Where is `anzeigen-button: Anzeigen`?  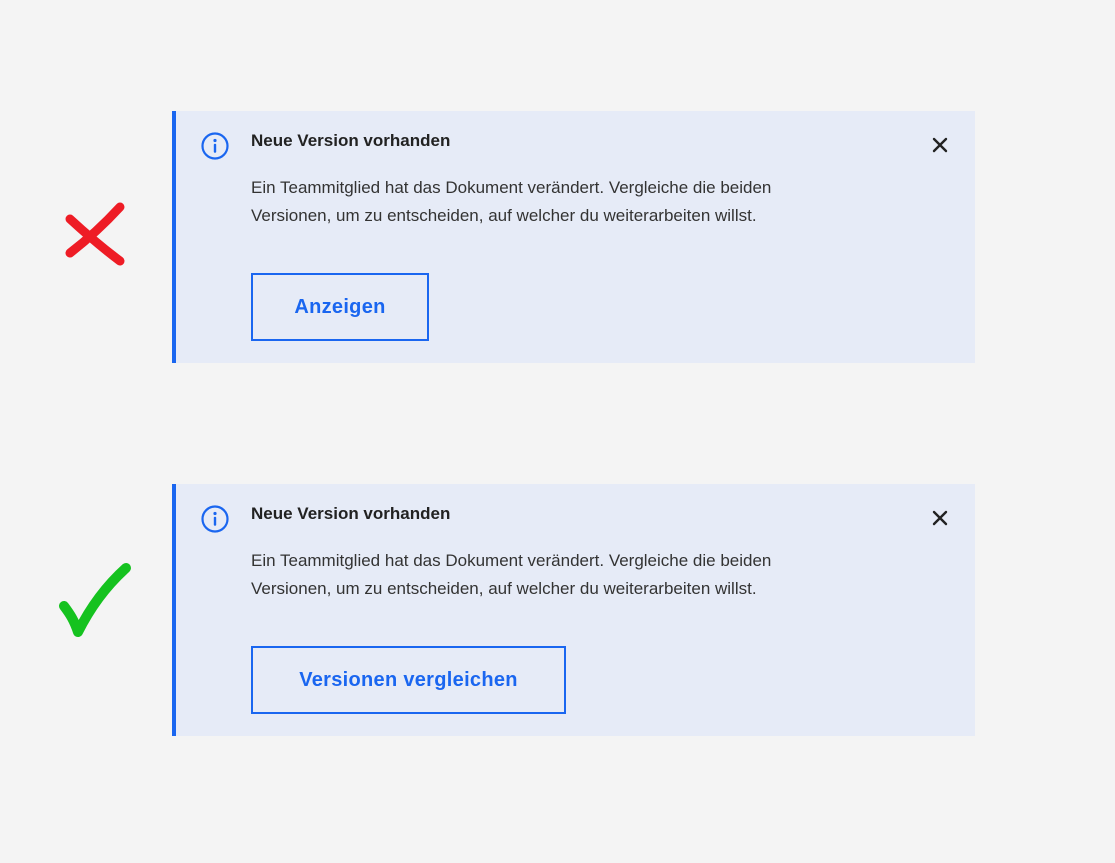 anzeigen-button: Anzeigen is located at coordinates (340, 307).